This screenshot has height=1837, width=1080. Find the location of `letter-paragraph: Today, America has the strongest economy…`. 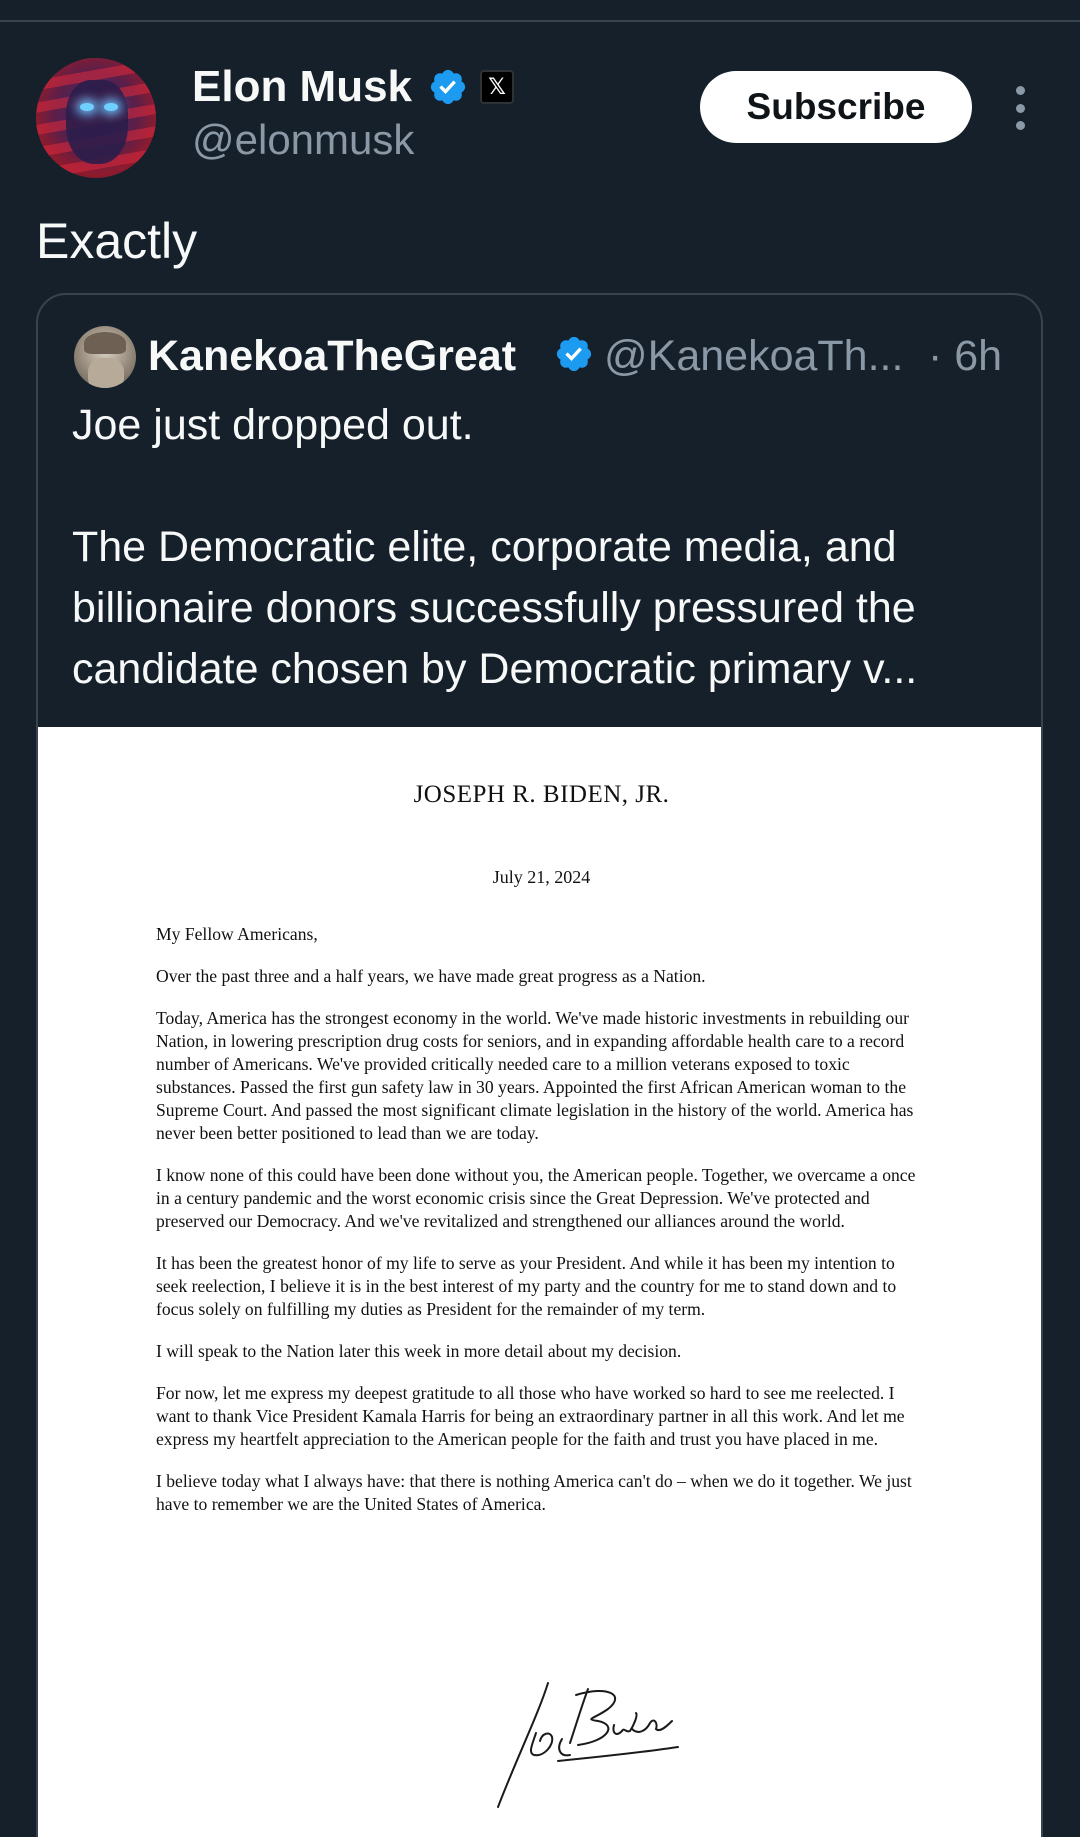

letter-paragraph: Today, America has the strongest economy… is located at coordinates (535, 1075).